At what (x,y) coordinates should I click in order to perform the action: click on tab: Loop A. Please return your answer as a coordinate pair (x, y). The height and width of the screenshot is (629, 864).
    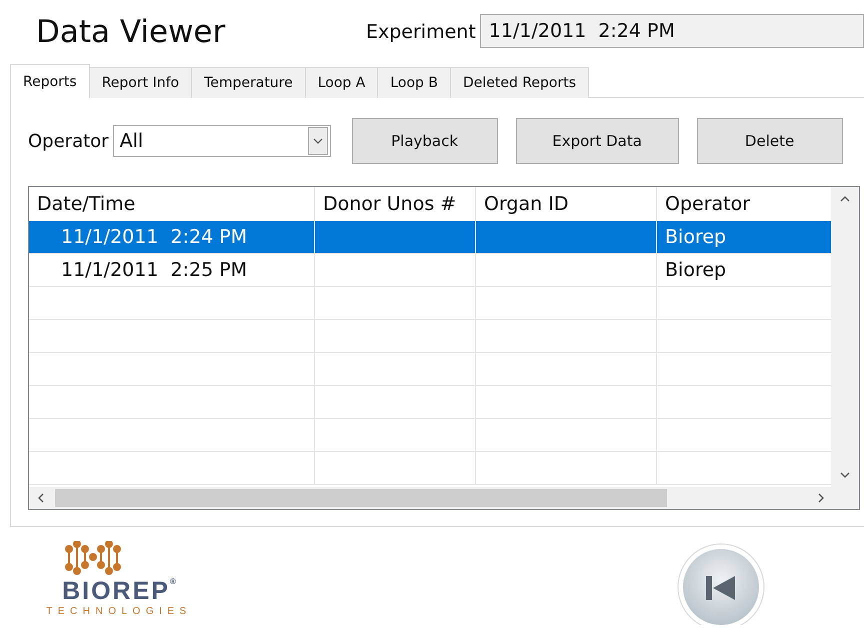
    Looking at the image, I should click on (341, 82).